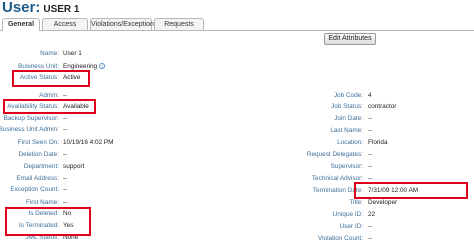 The width and height of the screenshot is (474, 249). What do you see at coordinates (65, 118) in the screenshot?
I see `backup-supervisor-value: --` at bounding box center [65, 118].